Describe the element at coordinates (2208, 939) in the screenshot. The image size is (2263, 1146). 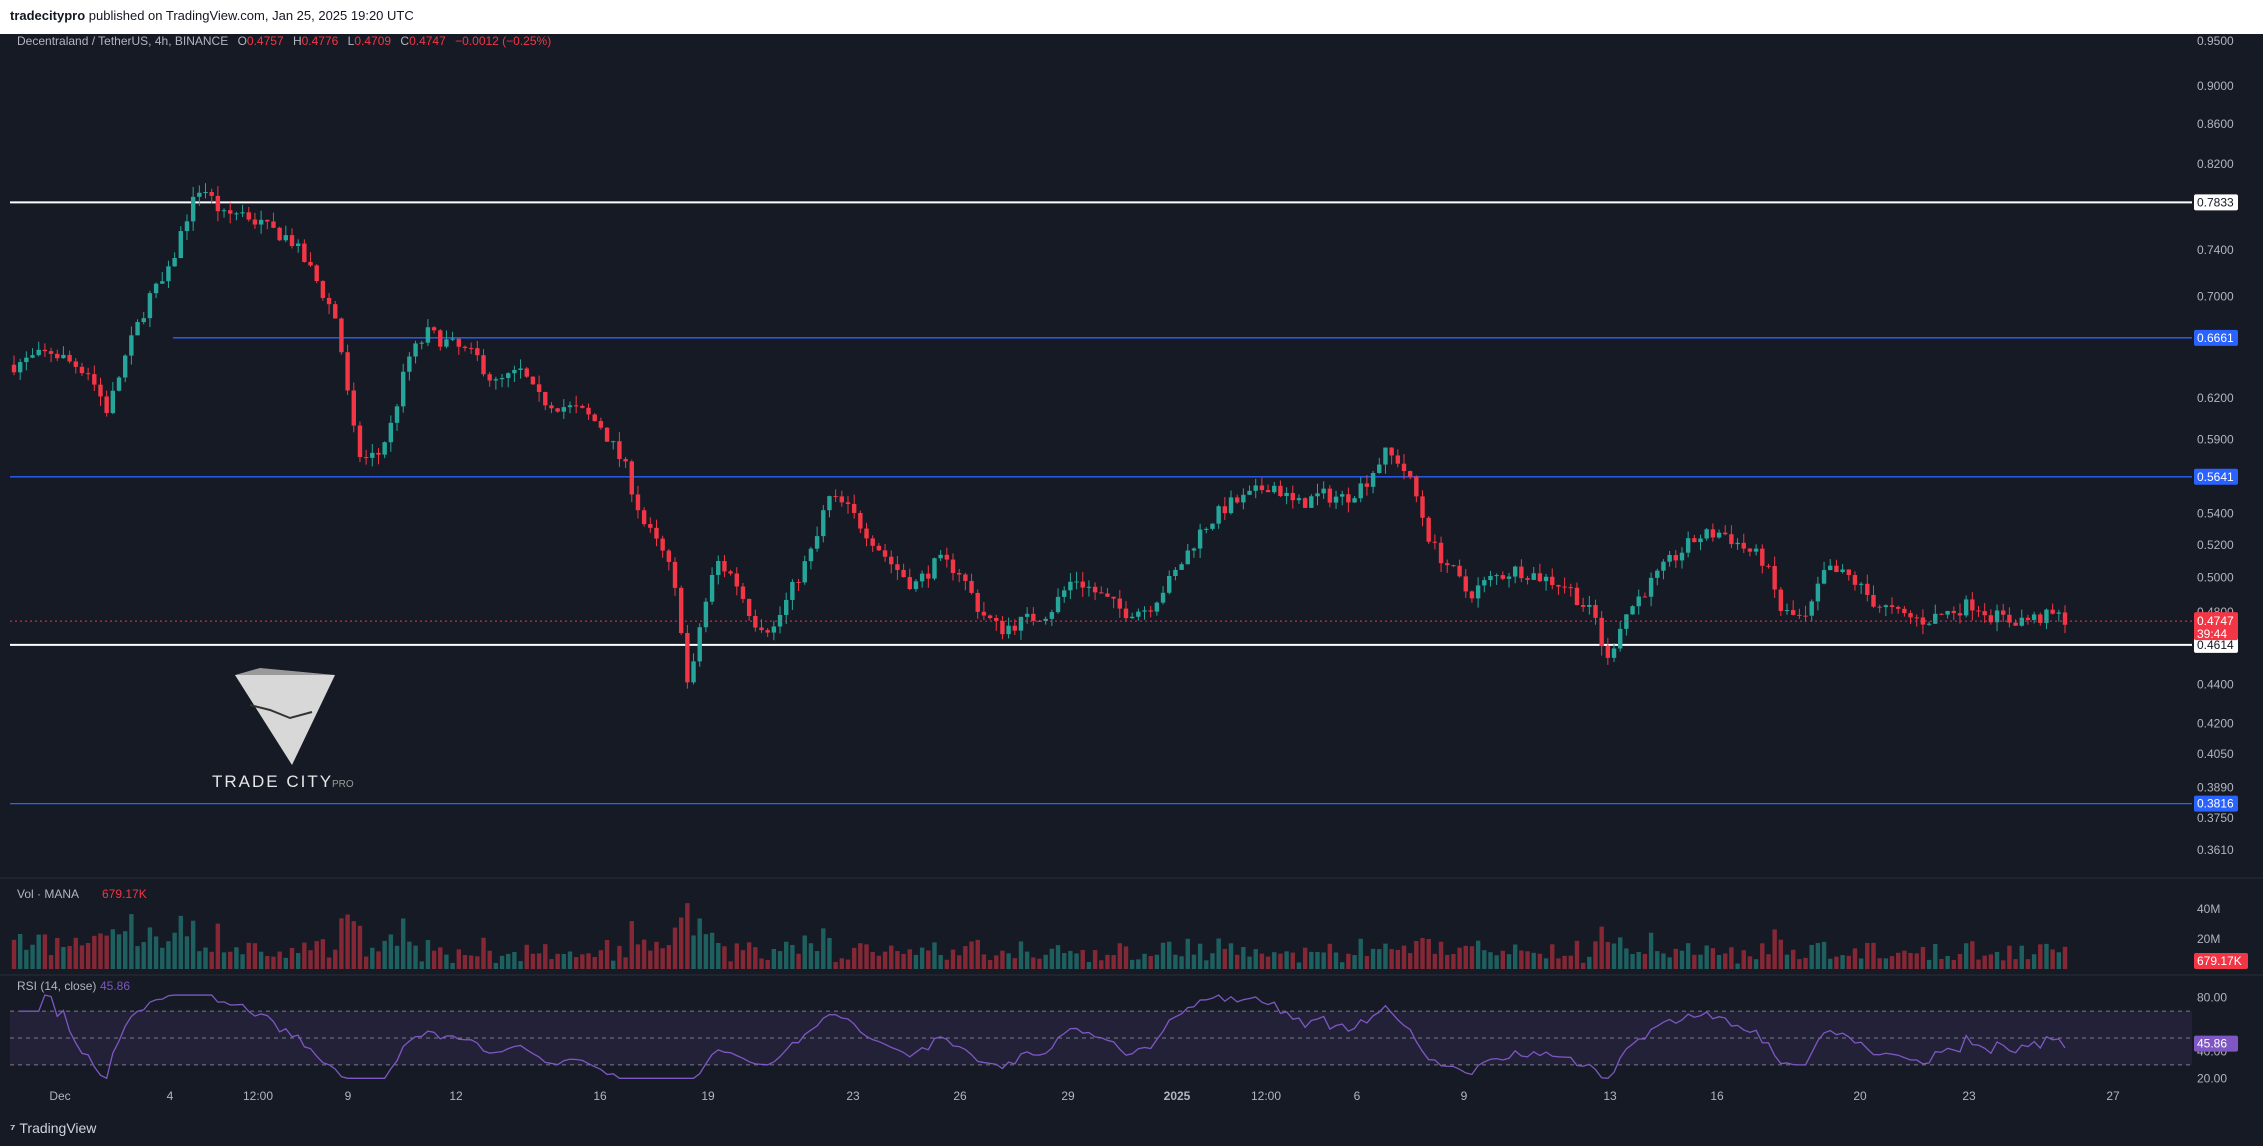
I see `volume-tick: 20M` at that location.